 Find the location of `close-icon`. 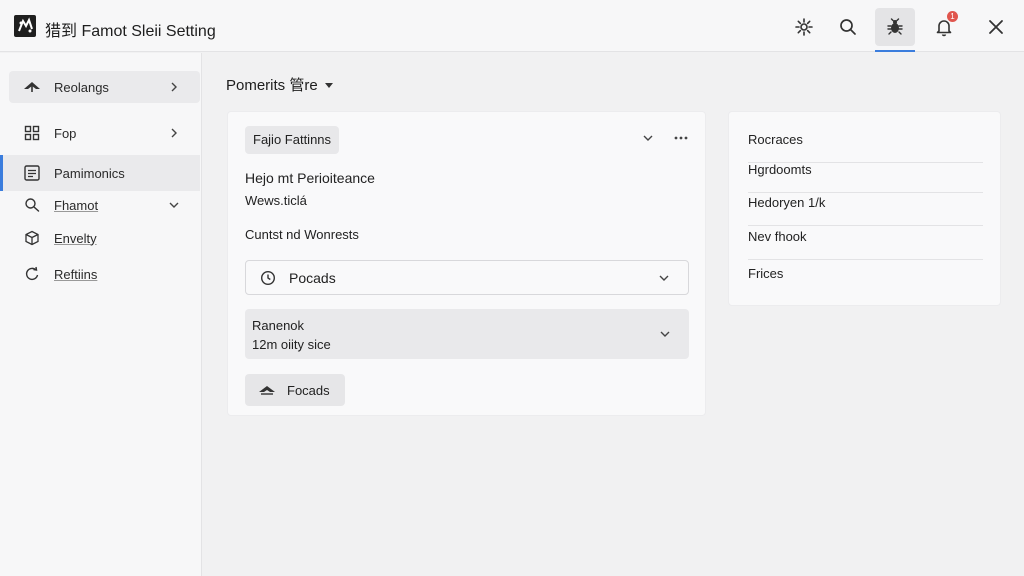

close-icon is located at coordinates (996, 27).